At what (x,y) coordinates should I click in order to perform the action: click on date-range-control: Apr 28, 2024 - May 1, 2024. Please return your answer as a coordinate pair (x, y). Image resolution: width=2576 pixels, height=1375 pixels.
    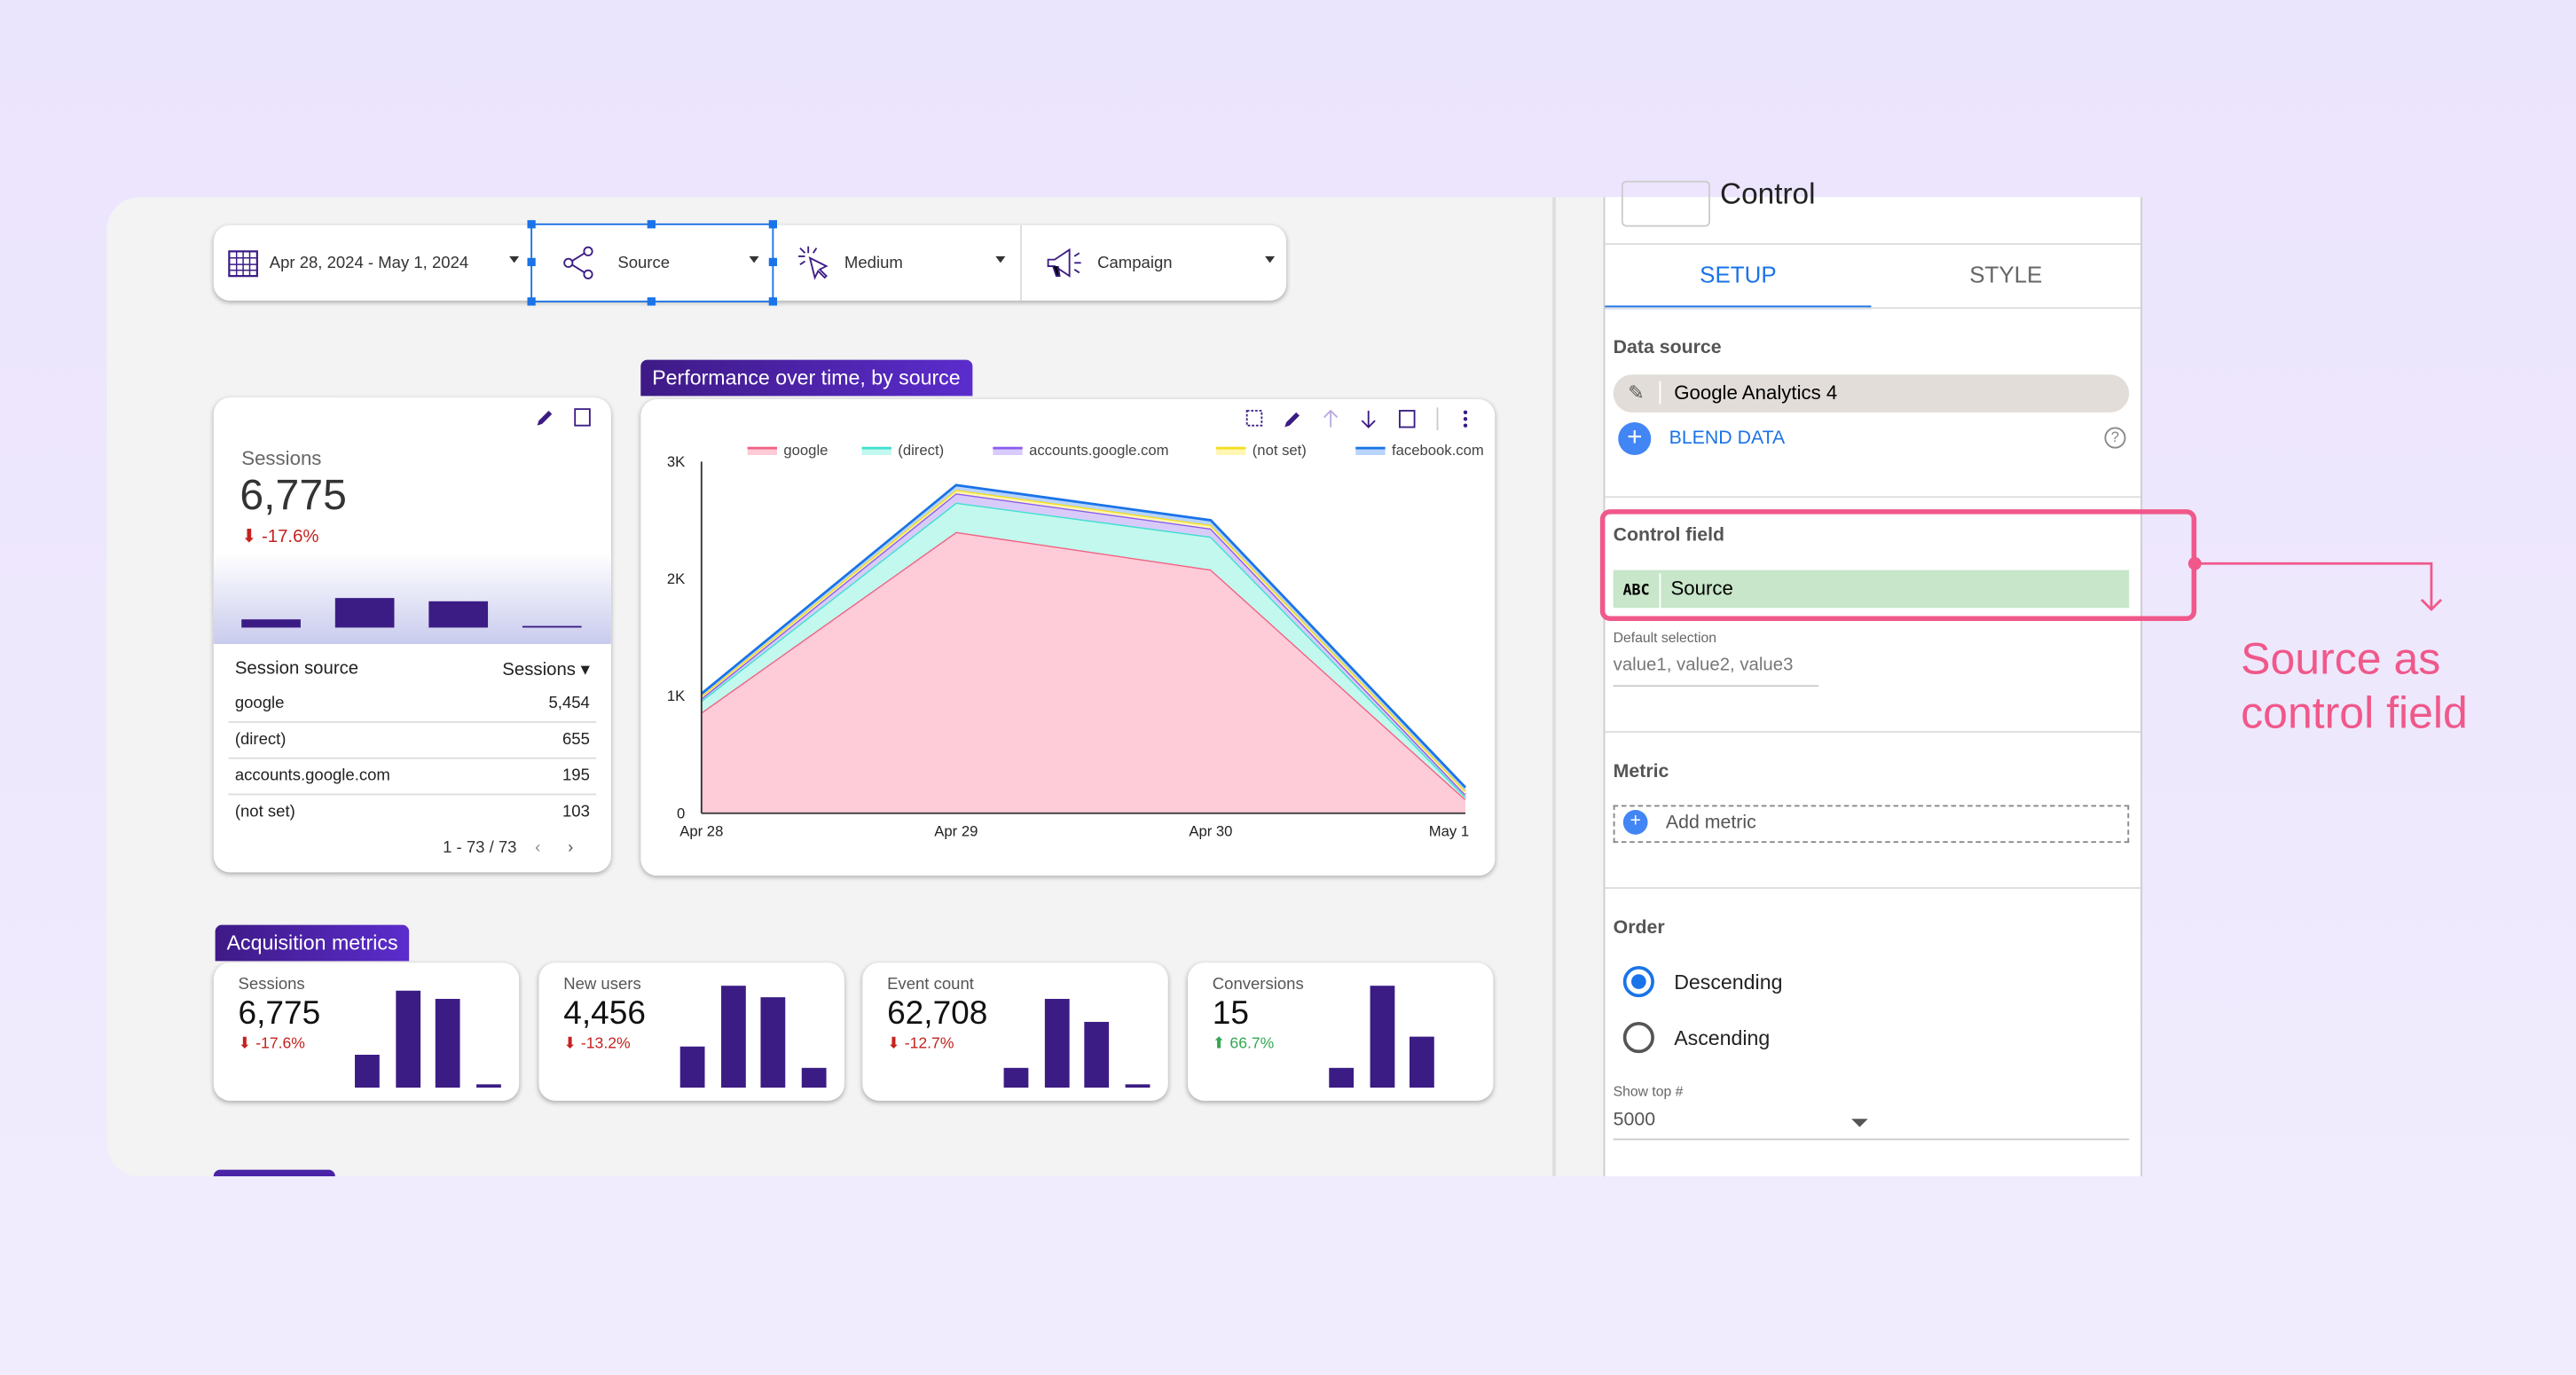
    Looking at the image, I should click on (373, 263).